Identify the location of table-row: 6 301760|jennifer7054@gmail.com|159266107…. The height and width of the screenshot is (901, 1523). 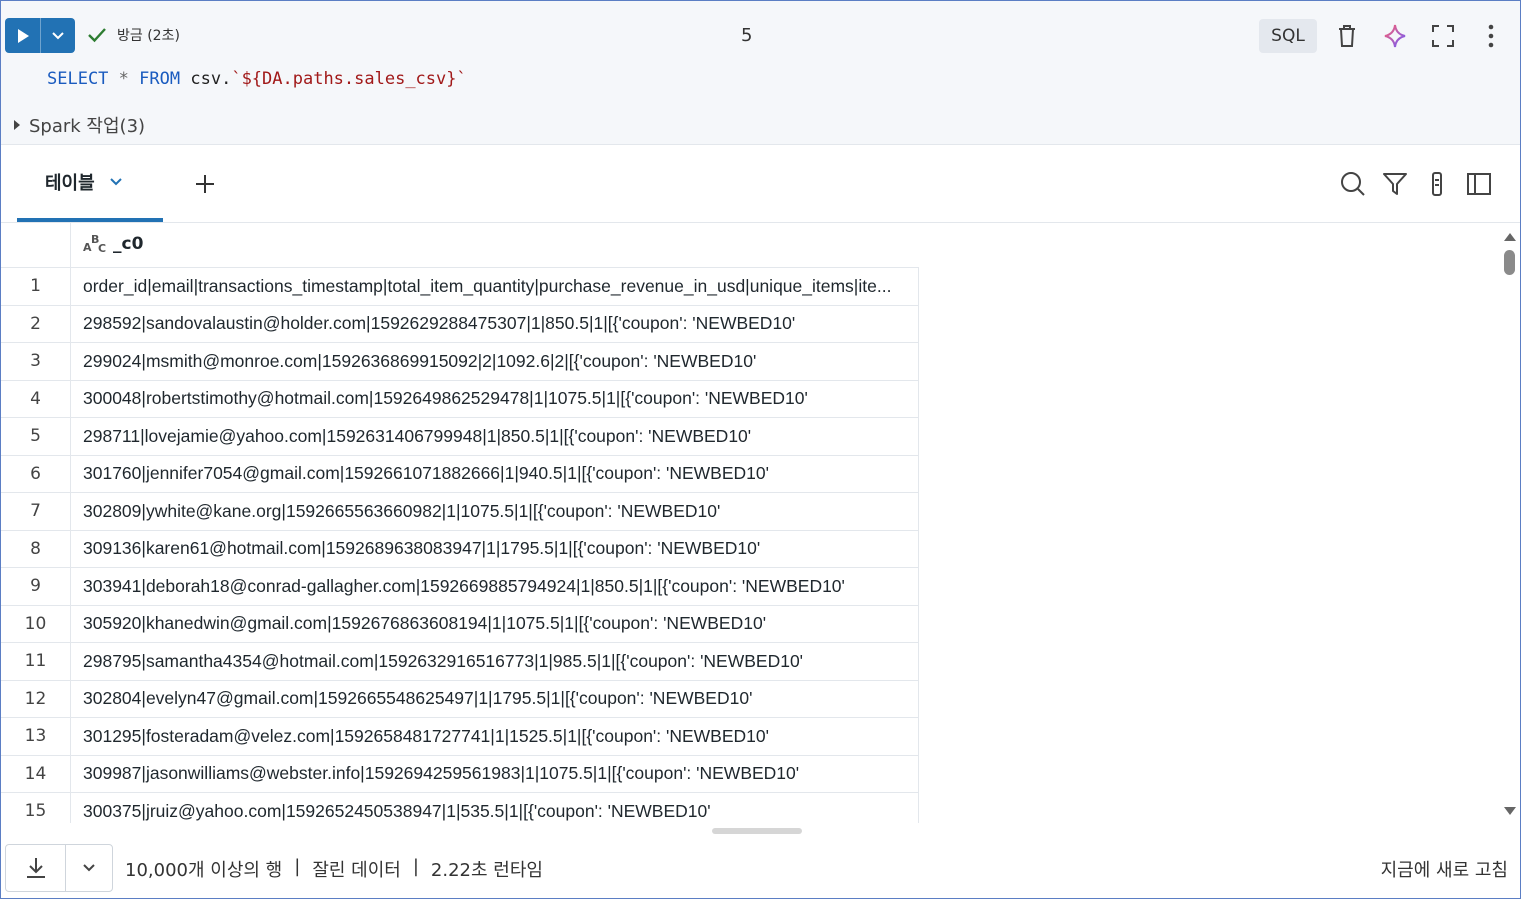
(460, 474).